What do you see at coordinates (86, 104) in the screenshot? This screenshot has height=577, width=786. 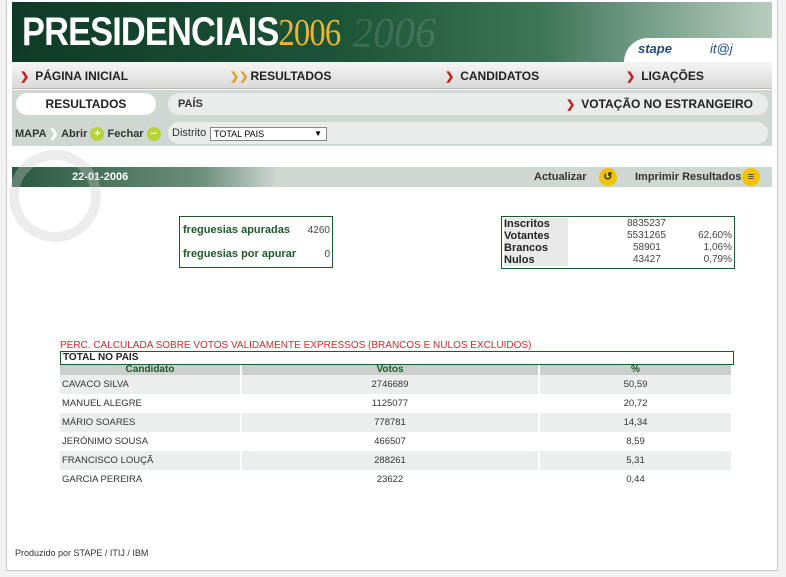 I see `resultados-tab: RESULTADOS` at bounding box center [86, 104].